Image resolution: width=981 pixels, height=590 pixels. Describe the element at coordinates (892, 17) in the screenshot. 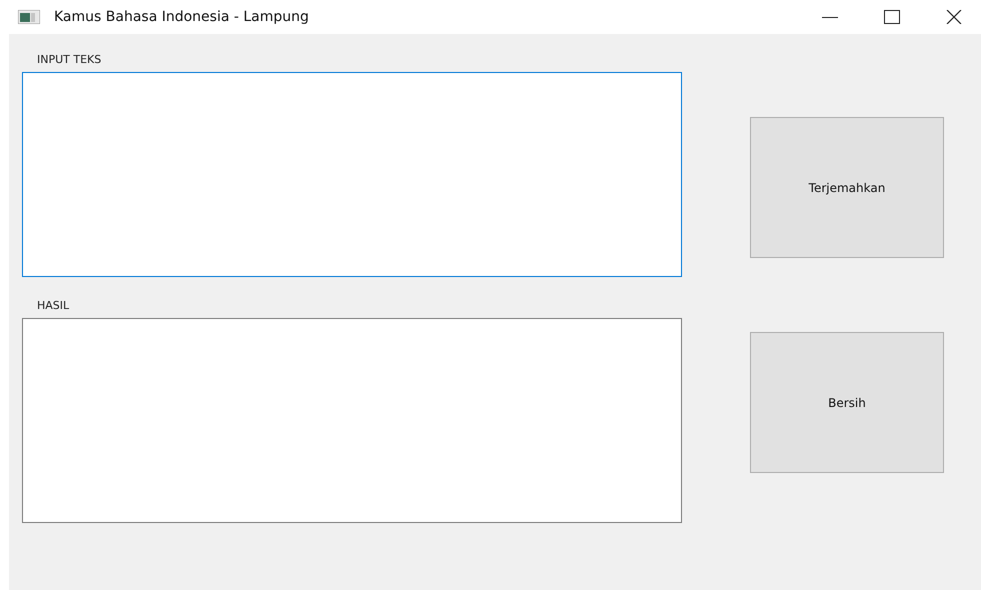

I see `maximize-icon` at that location.